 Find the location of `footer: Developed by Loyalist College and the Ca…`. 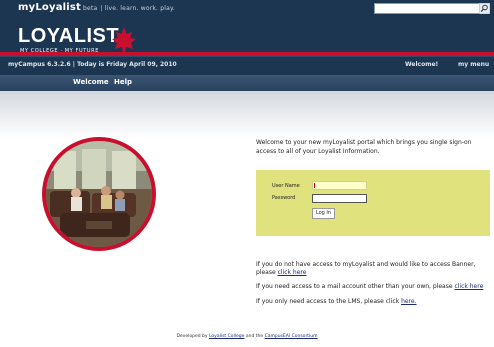

footer: Developed by Loyalist College and the Ca… is located at coordinates (247, 336).